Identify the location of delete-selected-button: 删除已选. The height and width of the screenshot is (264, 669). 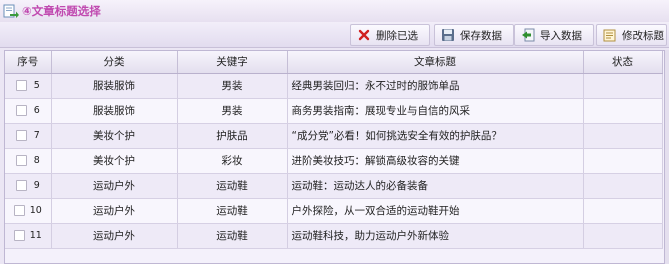
(390, 35).